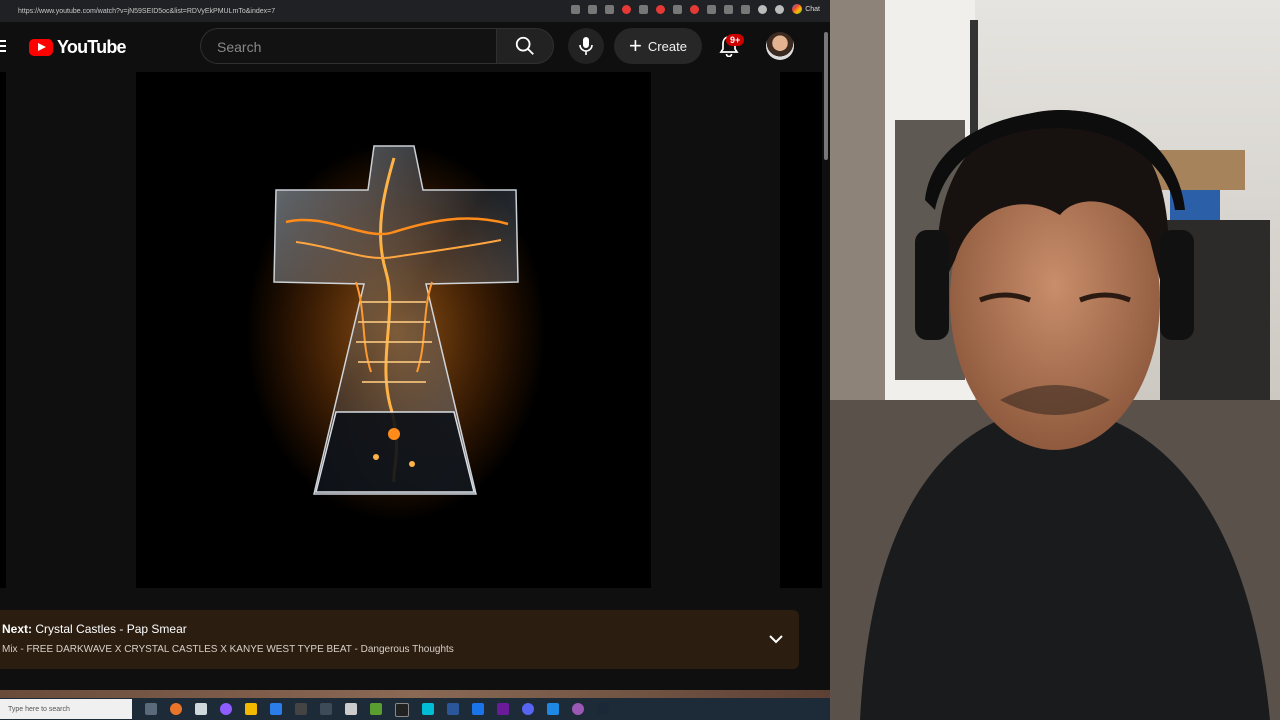  I want to click on chrome-icon, so click(176, 709).